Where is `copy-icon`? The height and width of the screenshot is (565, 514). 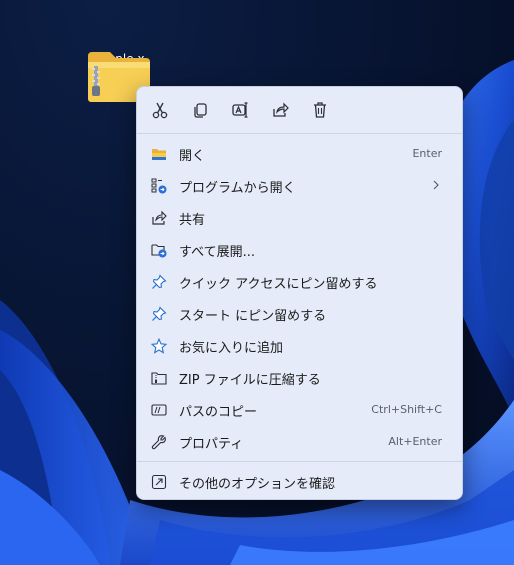 copy-icon is located at coordinates (200, 110).